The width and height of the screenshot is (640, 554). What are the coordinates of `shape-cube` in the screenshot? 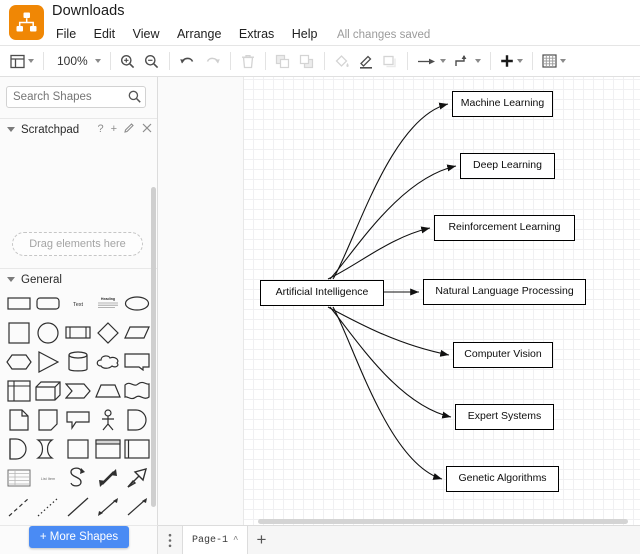 It's located at (49, 390).